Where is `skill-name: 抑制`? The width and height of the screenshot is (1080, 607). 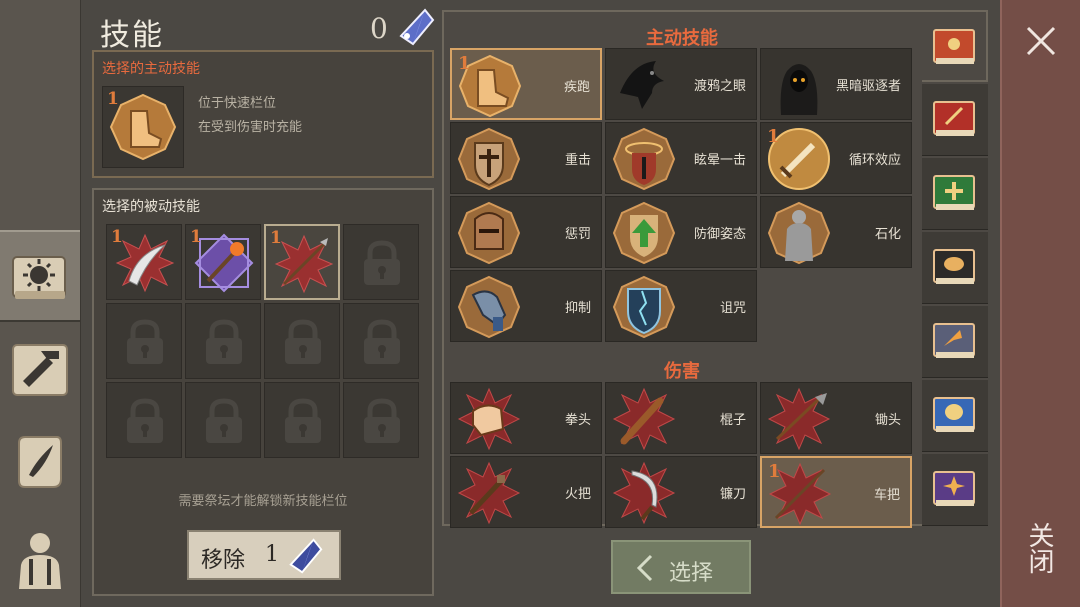 skill-name: 抑制 is located at coordinates (577, 308).